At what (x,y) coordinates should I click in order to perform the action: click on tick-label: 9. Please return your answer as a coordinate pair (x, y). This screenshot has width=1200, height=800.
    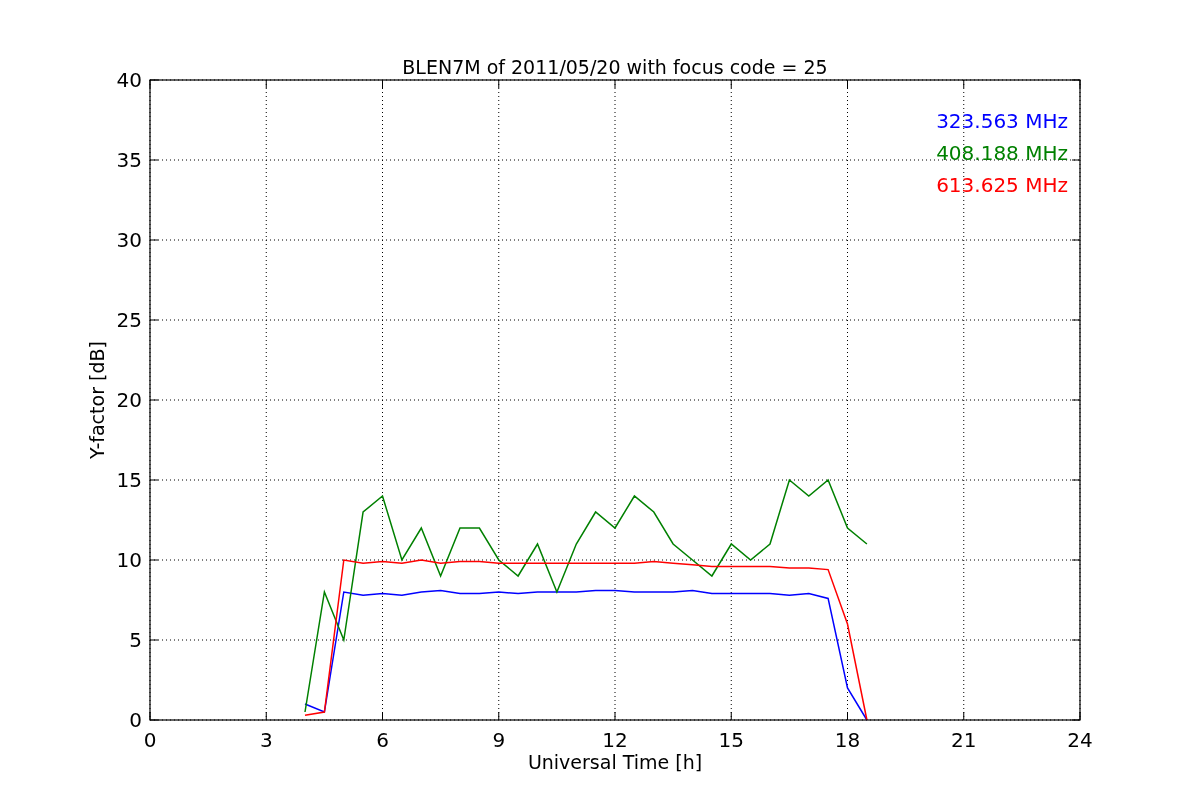
    Looking at the image, I should click on (499, 740).